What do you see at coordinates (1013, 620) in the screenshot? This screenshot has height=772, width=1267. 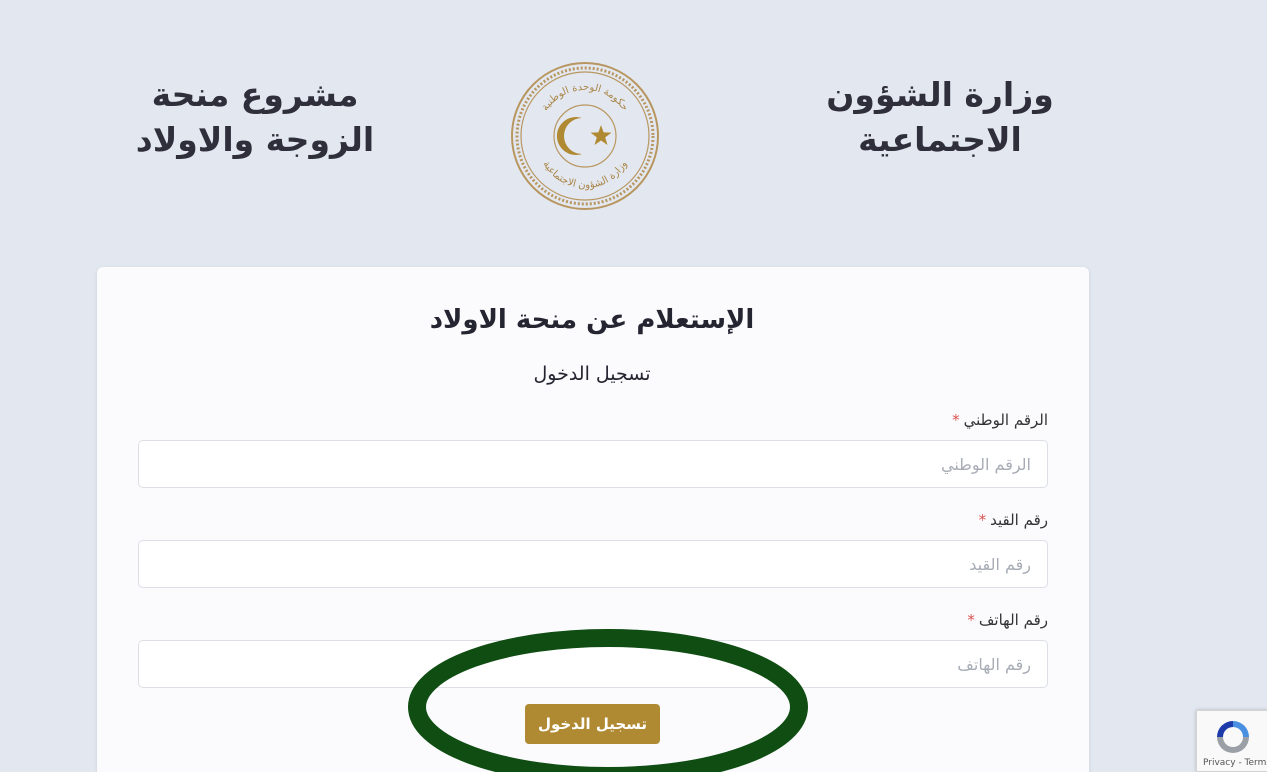 I see `phone-number-label-text: رقم الهاتف` at bounding box center [1013, 620].